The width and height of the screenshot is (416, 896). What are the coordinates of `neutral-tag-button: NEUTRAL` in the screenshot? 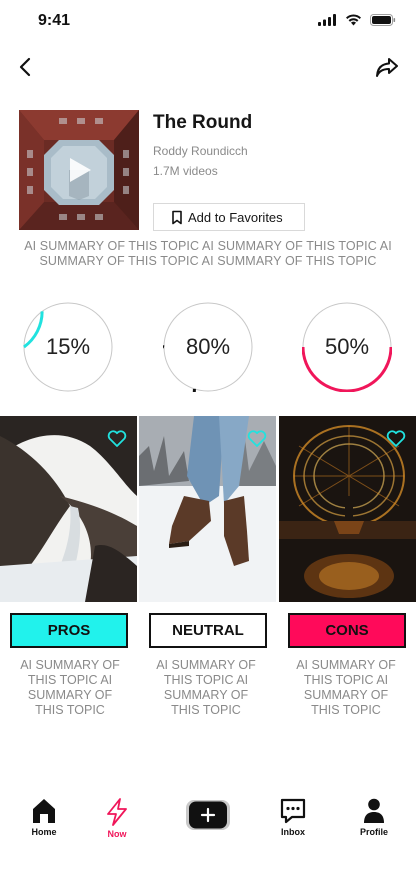 It's located at (208, 630).